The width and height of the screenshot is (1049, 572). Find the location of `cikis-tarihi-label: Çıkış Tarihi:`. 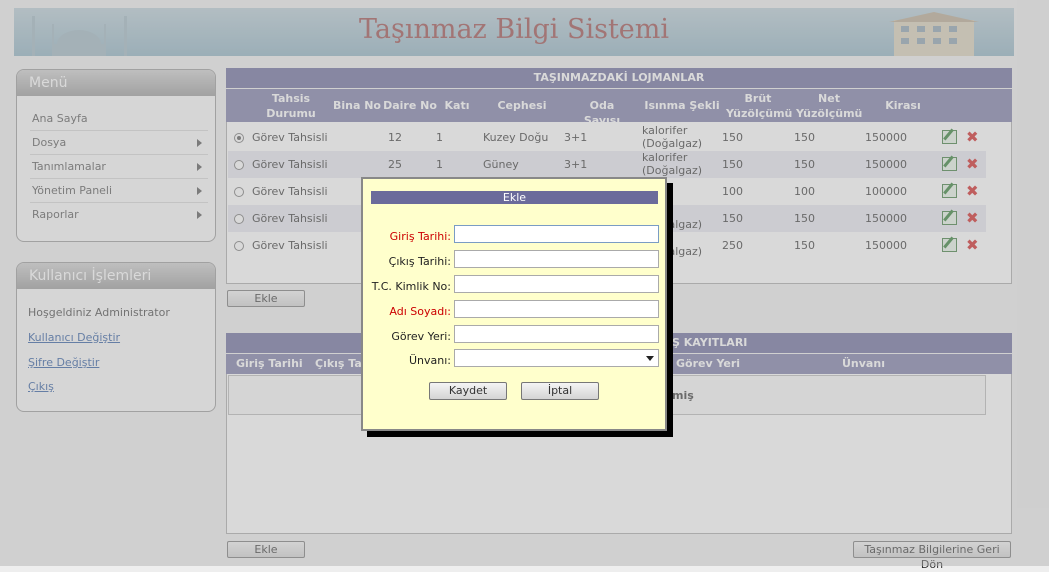

cikis-tarihi-label: Çıkış Tarihi: is located at coordinates (419, 261).